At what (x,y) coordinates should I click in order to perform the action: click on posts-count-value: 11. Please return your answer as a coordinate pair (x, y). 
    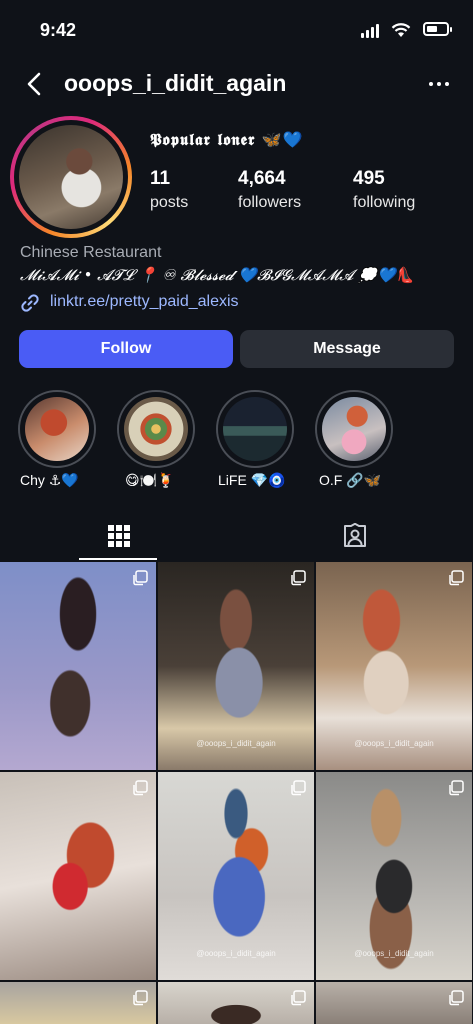
    Looking at the image, I should click on (160, 178).